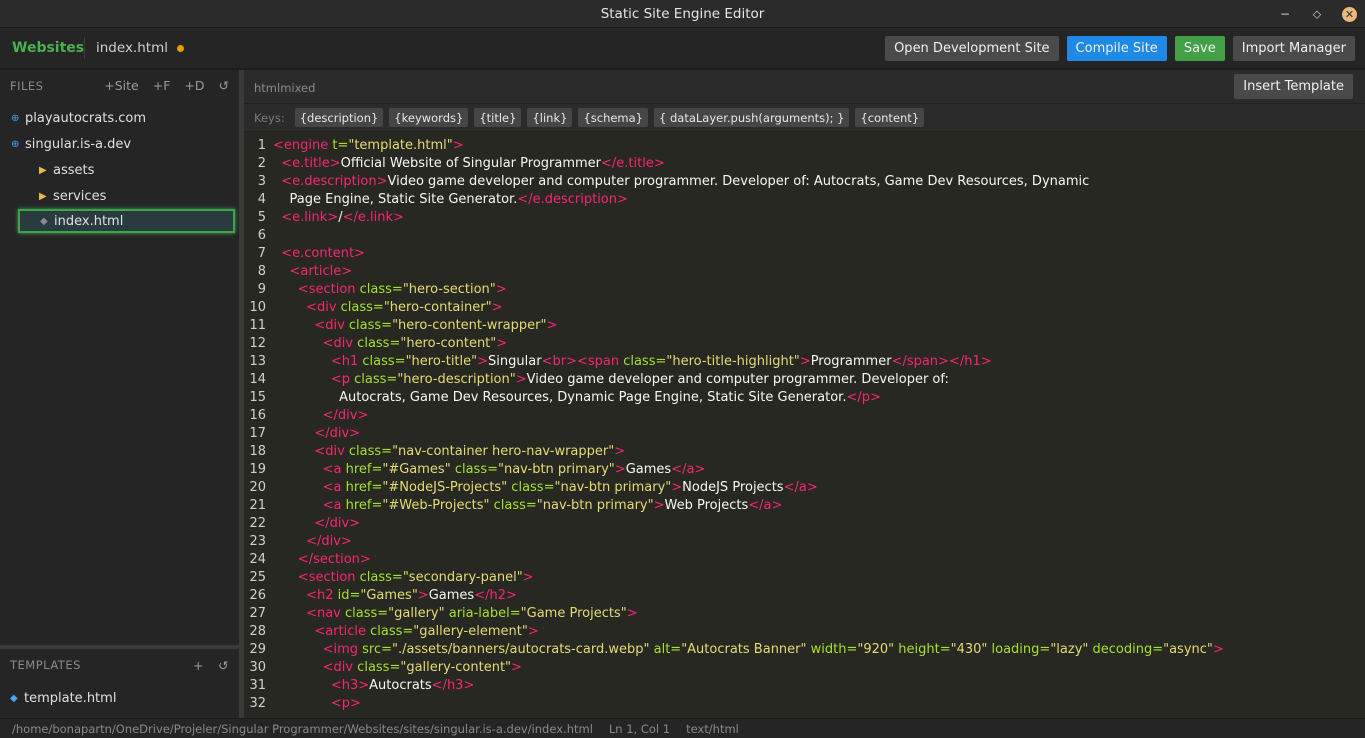  I want to click on import-manager-button: Import Manager, so click(1293, 48).